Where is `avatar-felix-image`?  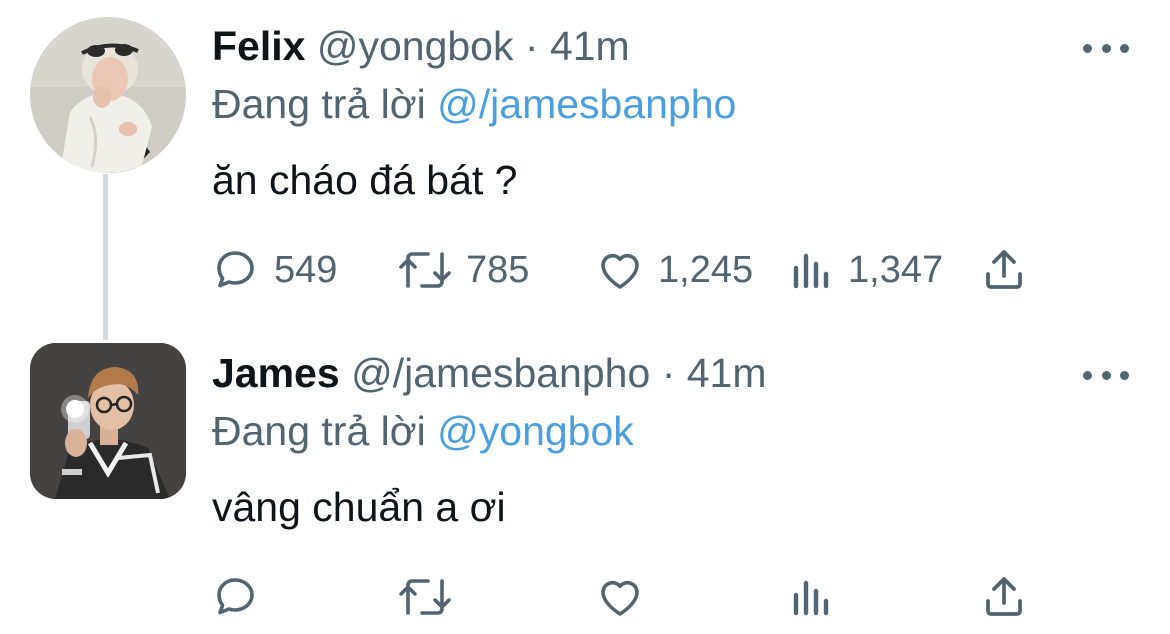
avatar-felix-image is located at coordinates (108, 95).